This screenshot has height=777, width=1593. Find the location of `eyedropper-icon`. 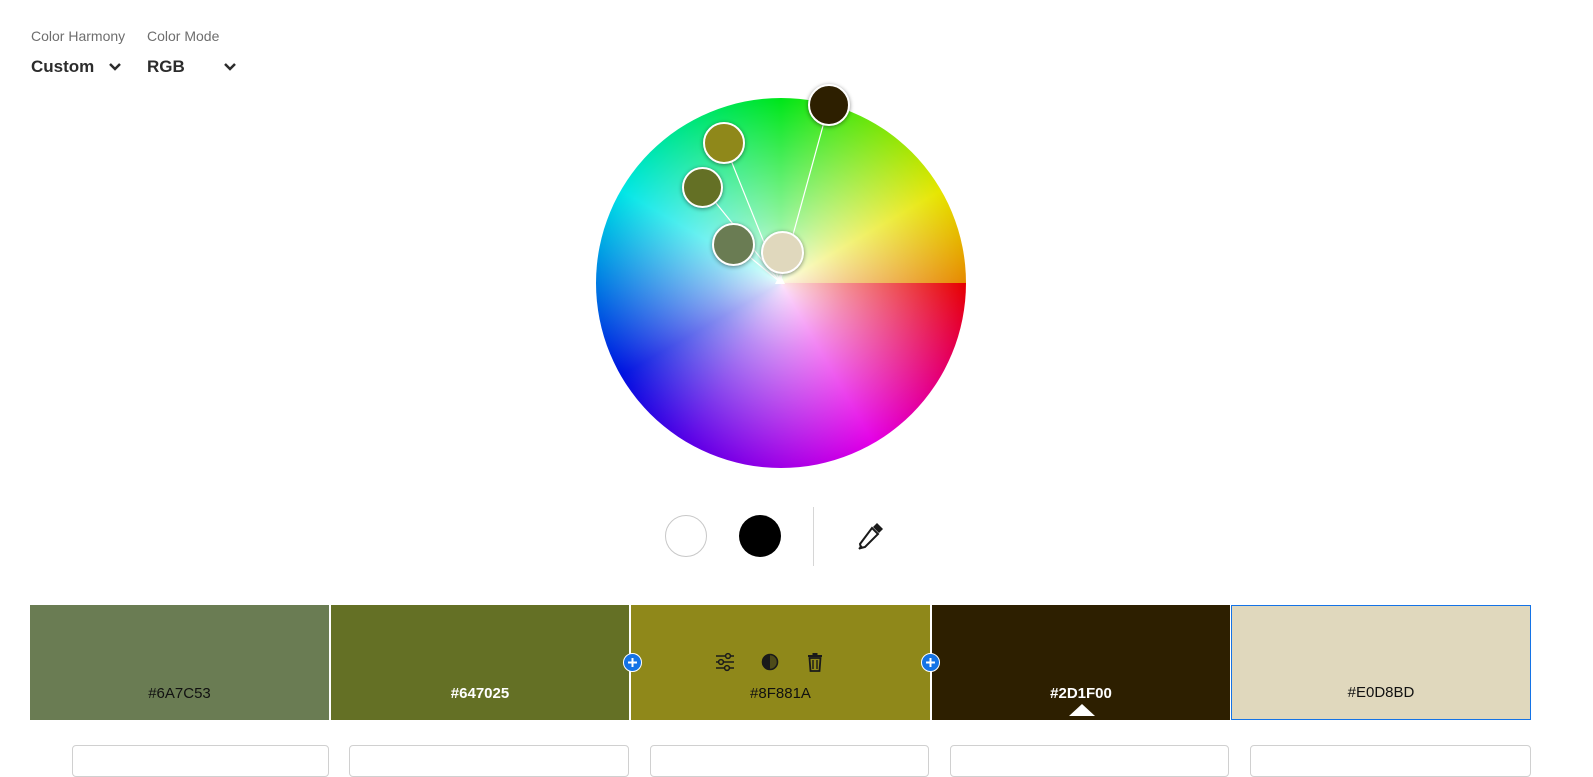

eyedropper-icon is located at coordinates (871, 536).